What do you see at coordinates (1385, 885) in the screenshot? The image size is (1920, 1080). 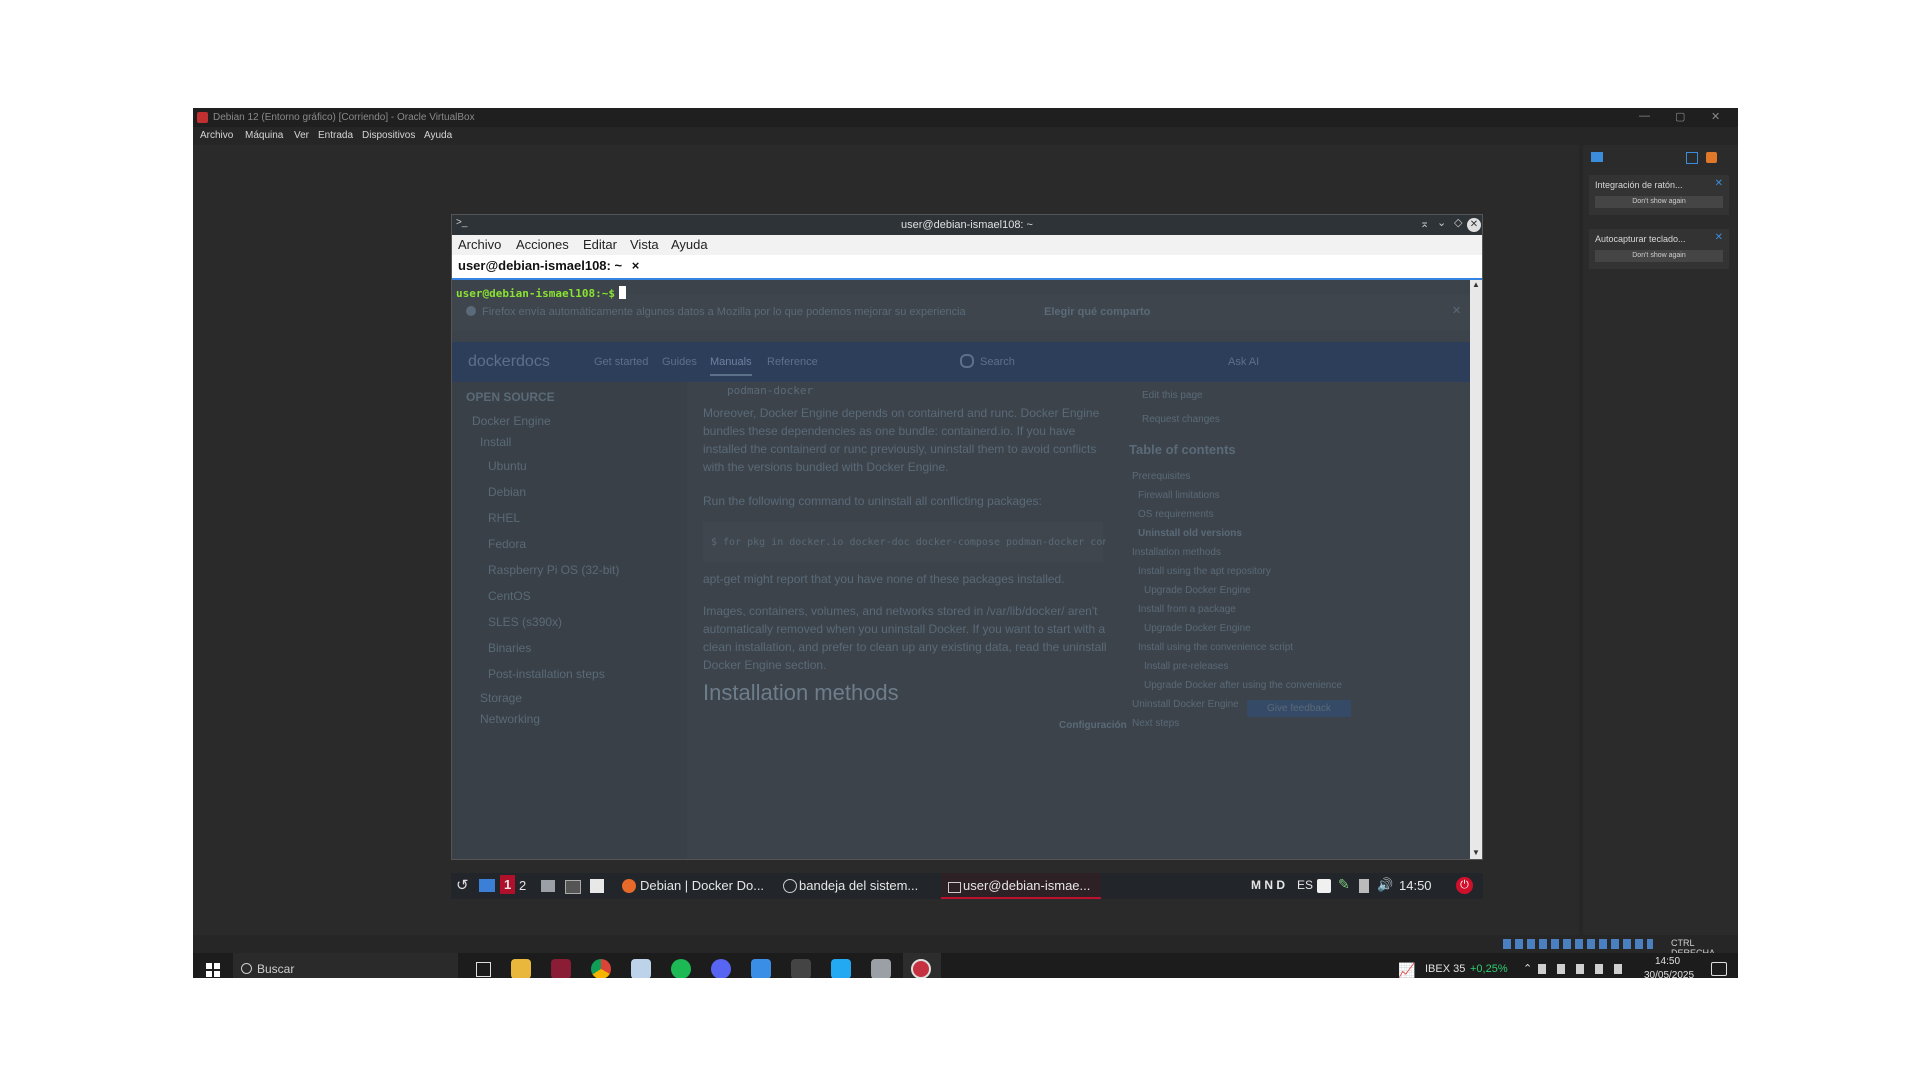 I see `volume-icon: 🔊` at bounding box center [1385, 885].